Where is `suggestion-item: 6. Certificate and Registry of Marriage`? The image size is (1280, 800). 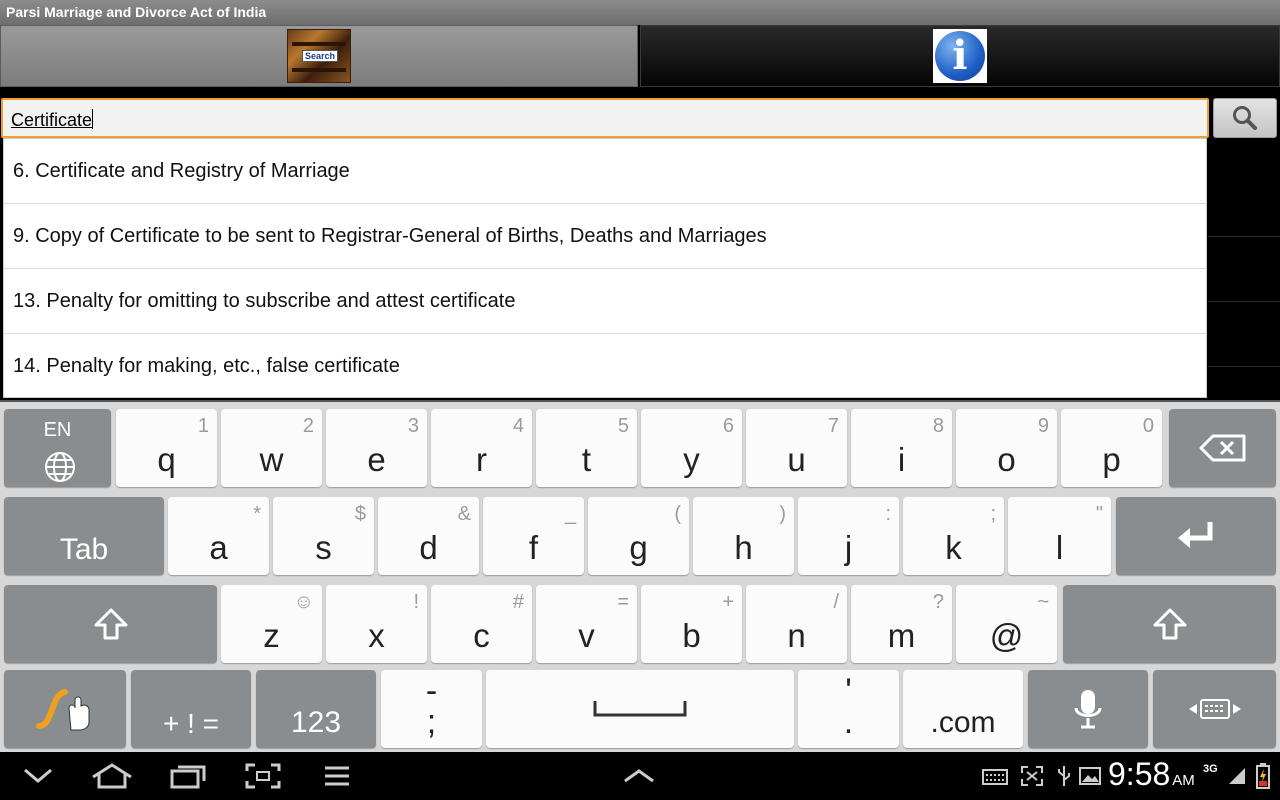 suggestion-item: 6. Certificate and Registry of Marriage is located at coordinates (605, 171).